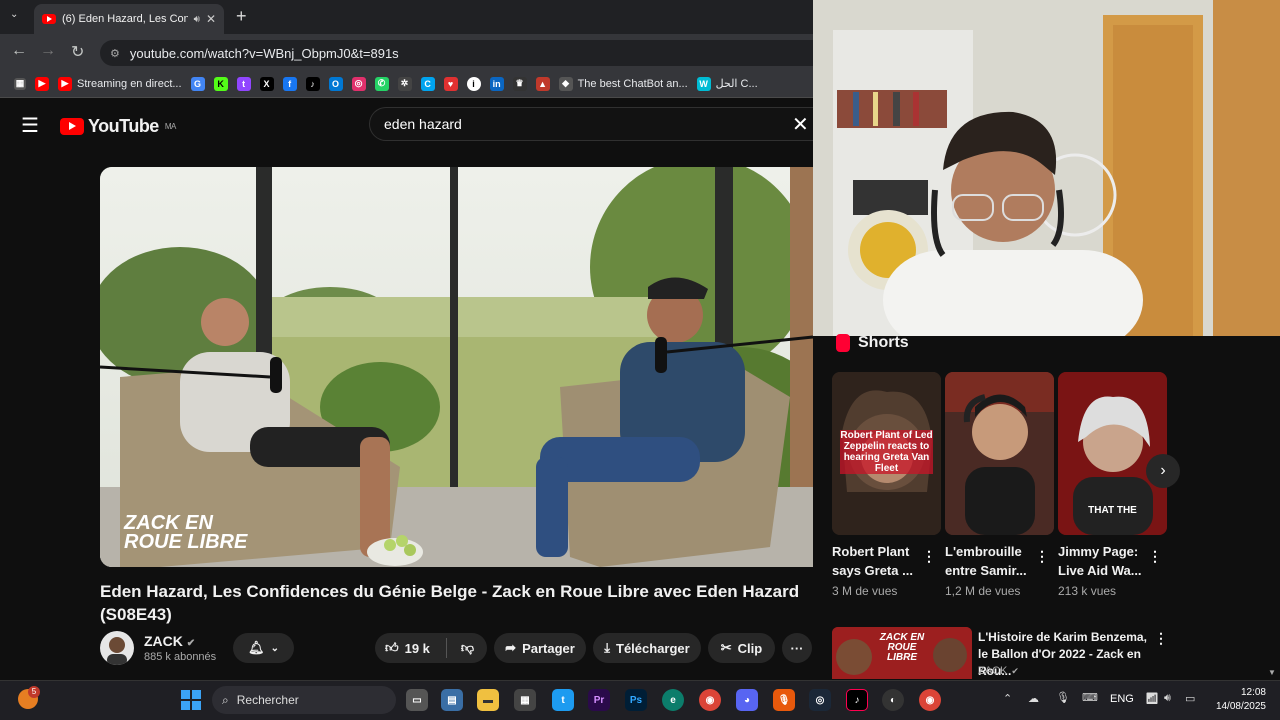  I want to click on chevron-right-icon: ›, so click(1163, 470).